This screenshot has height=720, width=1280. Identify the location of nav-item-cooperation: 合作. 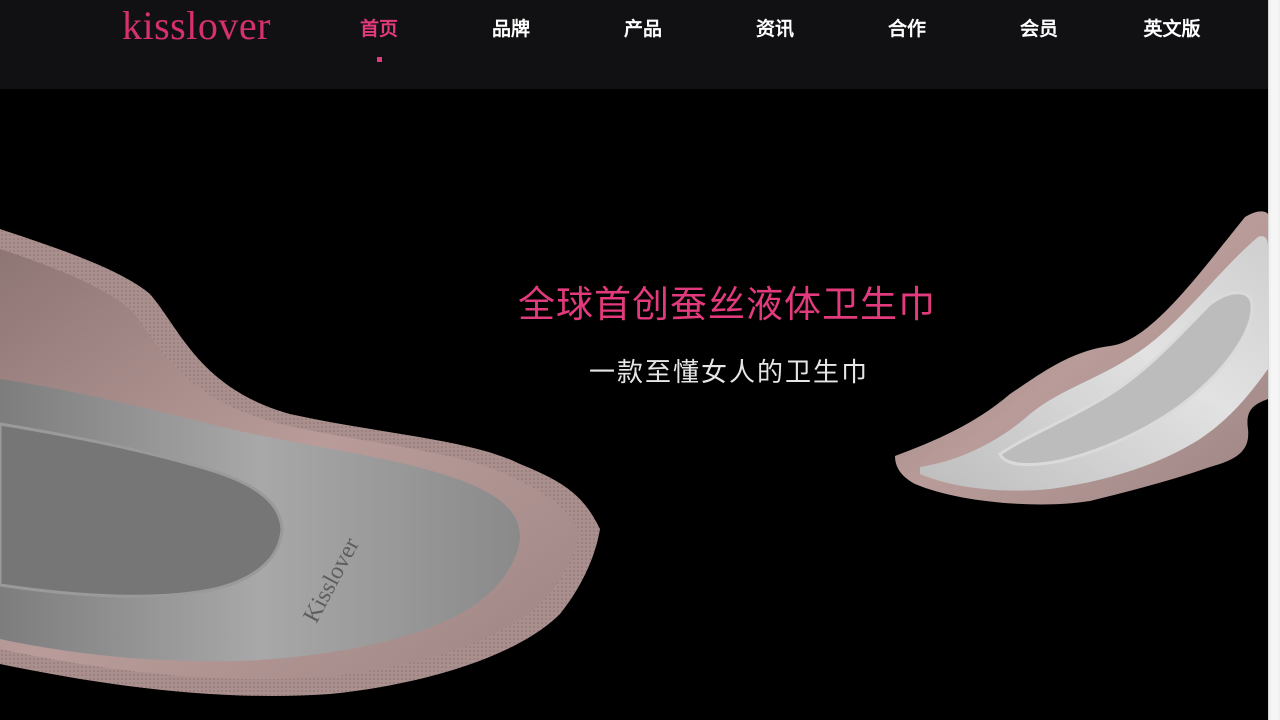
(907, 29).